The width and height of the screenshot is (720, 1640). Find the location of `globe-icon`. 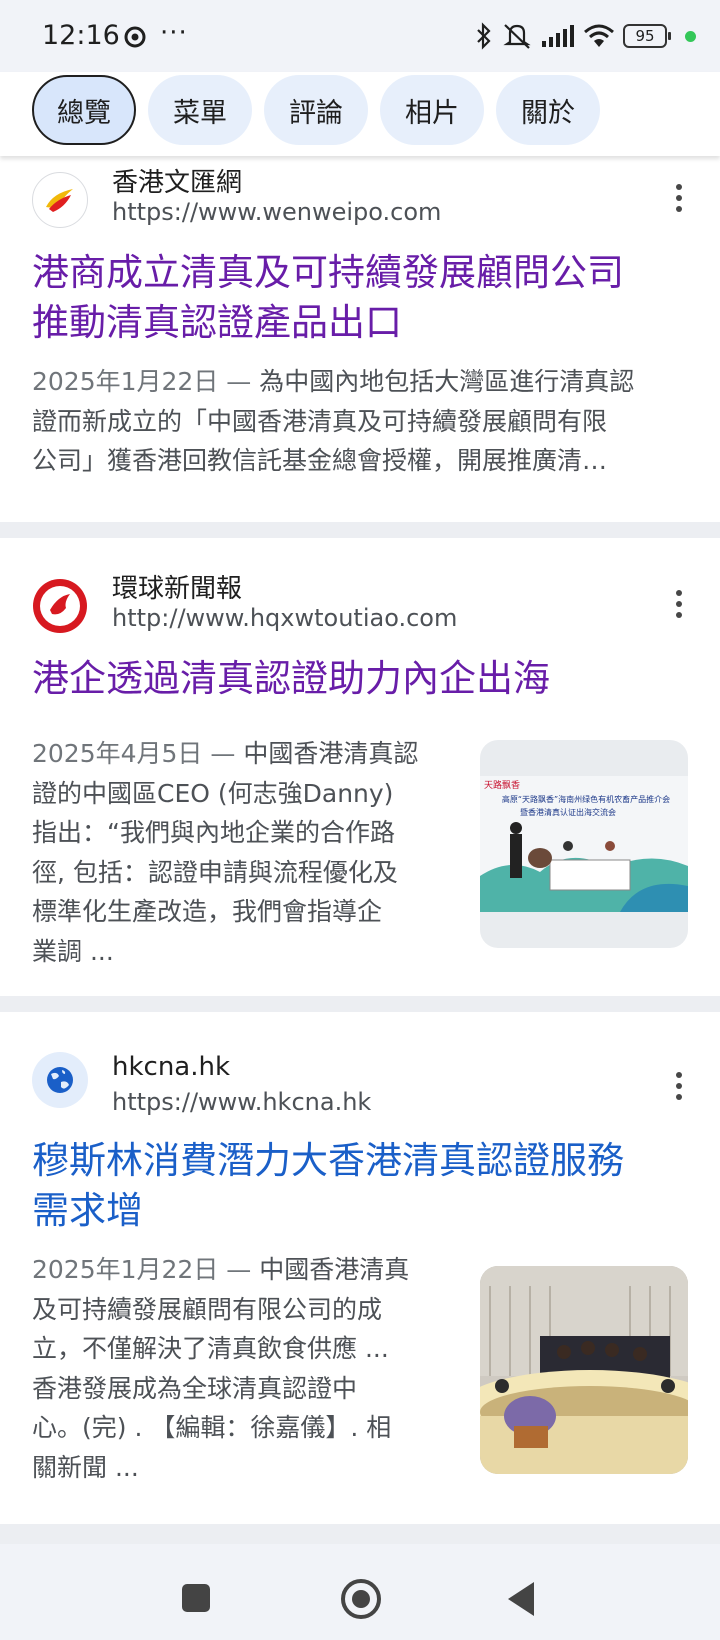

globe-icon is located at coordinates (60, 1080).